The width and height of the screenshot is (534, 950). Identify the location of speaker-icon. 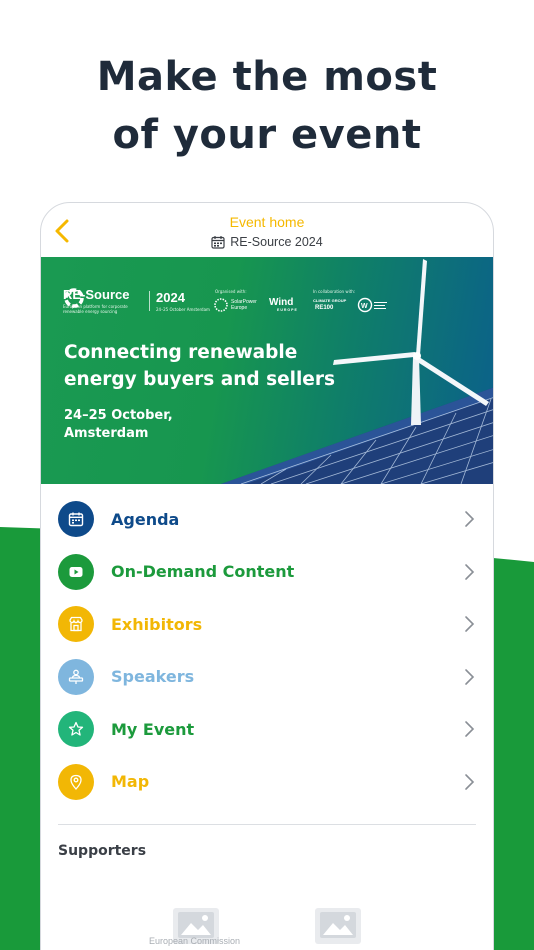
(76, 676).